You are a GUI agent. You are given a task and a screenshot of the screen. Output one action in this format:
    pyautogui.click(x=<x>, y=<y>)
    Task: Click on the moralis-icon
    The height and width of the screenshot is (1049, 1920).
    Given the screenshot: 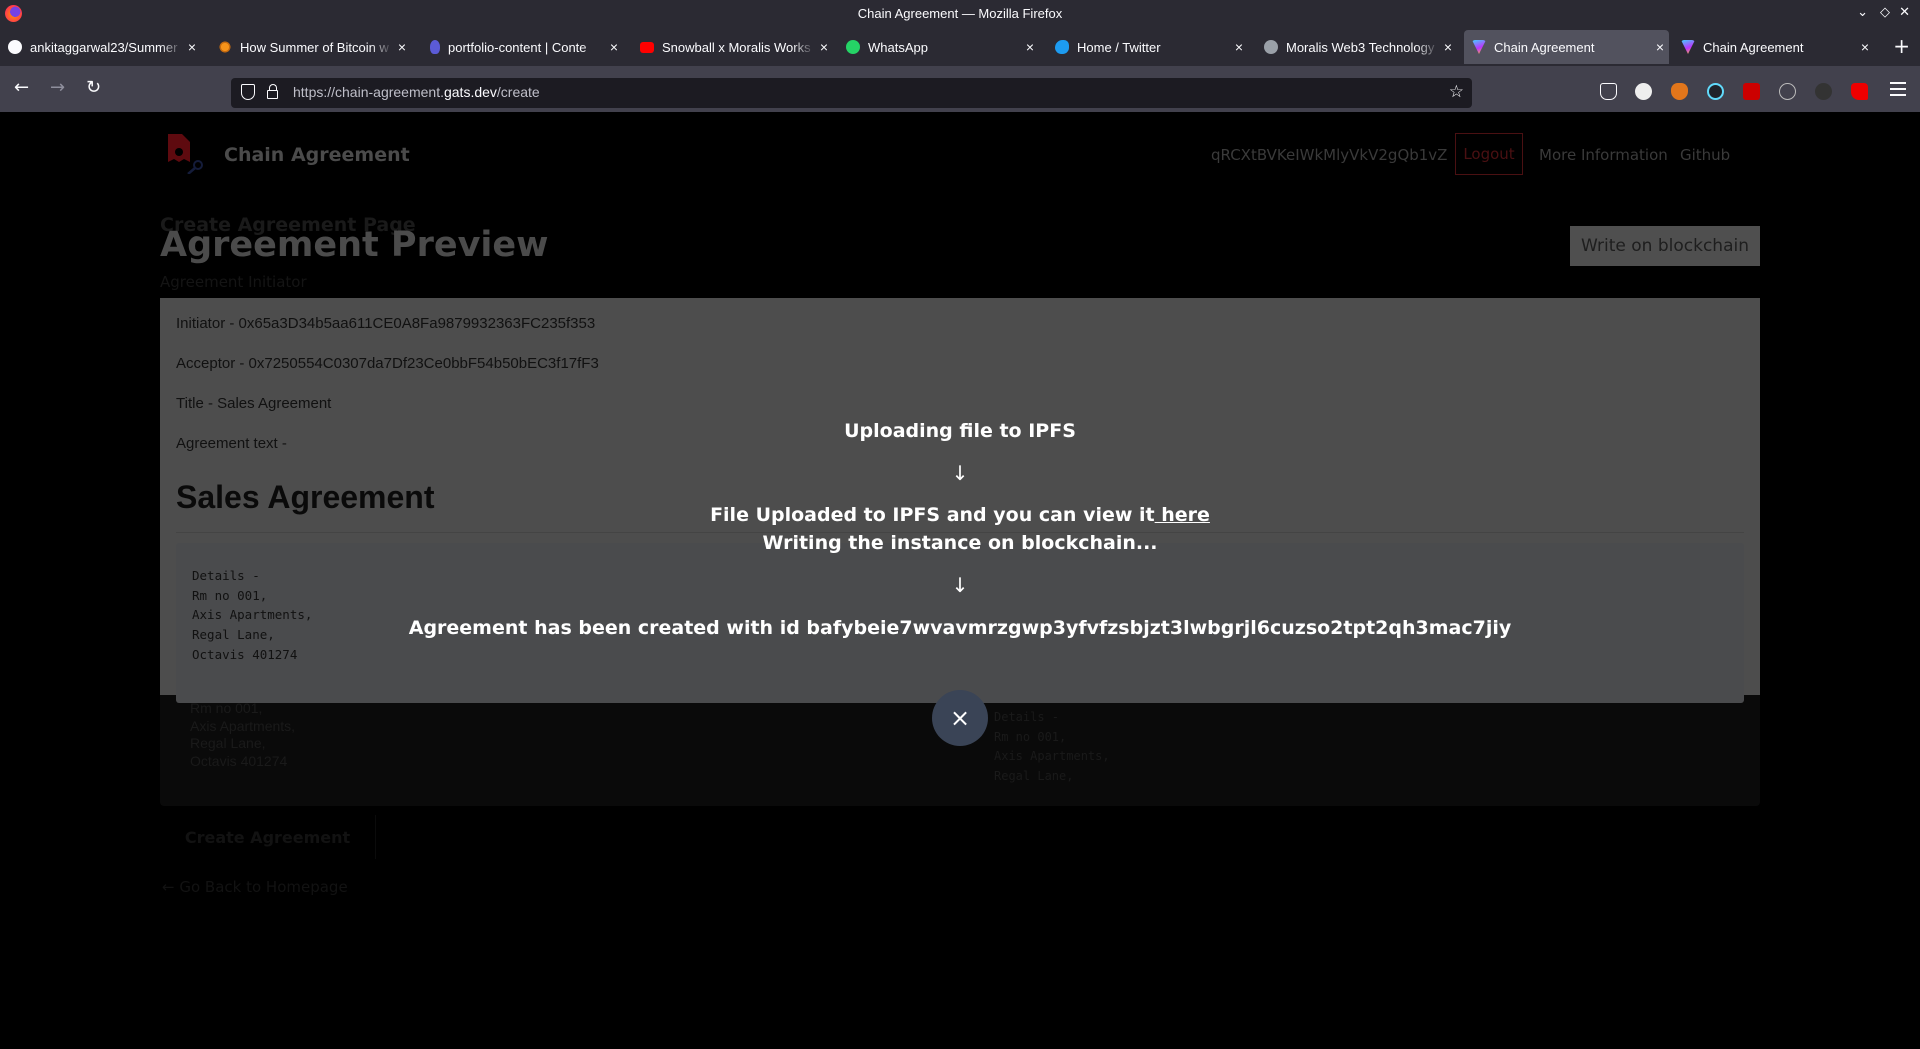 What is the action you would take?
    pyautogui.click(x=1271, y=47)
    